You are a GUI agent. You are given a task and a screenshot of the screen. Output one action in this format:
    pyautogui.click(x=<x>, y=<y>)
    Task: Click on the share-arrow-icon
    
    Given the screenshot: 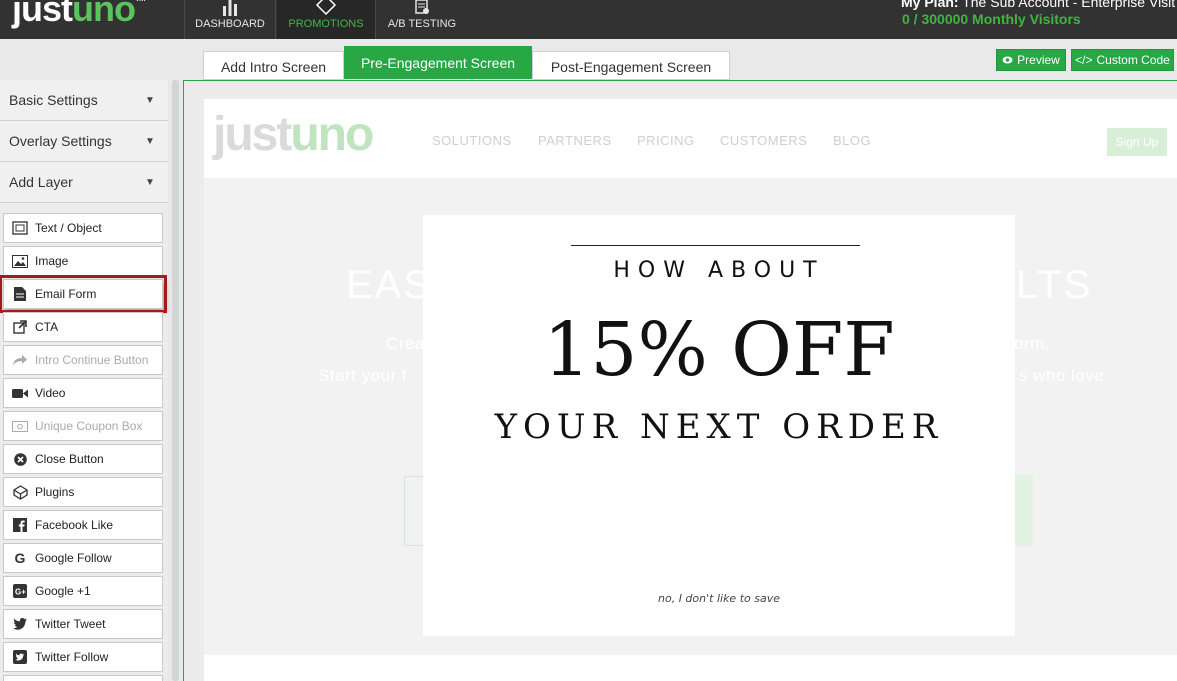 What is the action you would take?
    pyautogui.click(x=20, y=360)
    